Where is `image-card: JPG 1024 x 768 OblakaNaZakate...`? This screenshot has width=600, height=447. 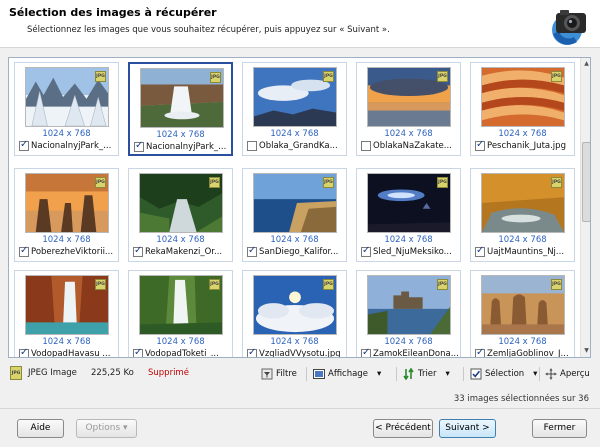 image-card: JPG 1024 x 768 OblakaNaZakate... is located at coordinates (408, 109).